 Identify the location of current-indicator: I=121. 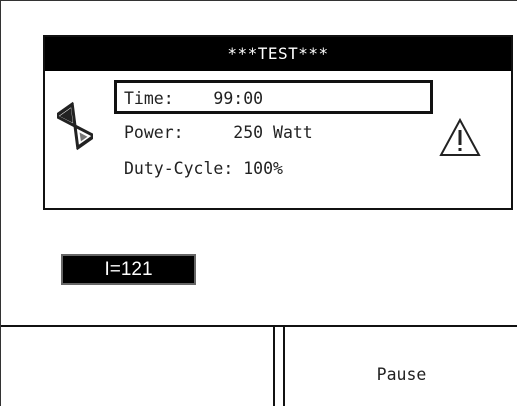
(128, 269).